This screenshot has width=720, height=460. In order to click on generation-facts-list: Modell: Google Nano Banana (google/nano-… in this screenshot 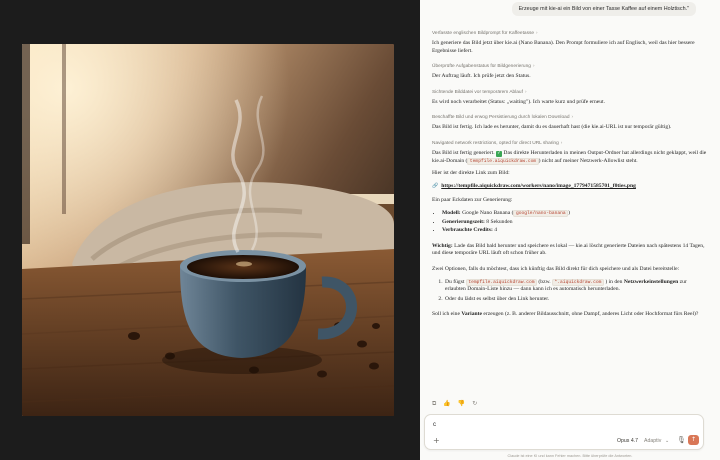, I will do `click(575, 222)`.